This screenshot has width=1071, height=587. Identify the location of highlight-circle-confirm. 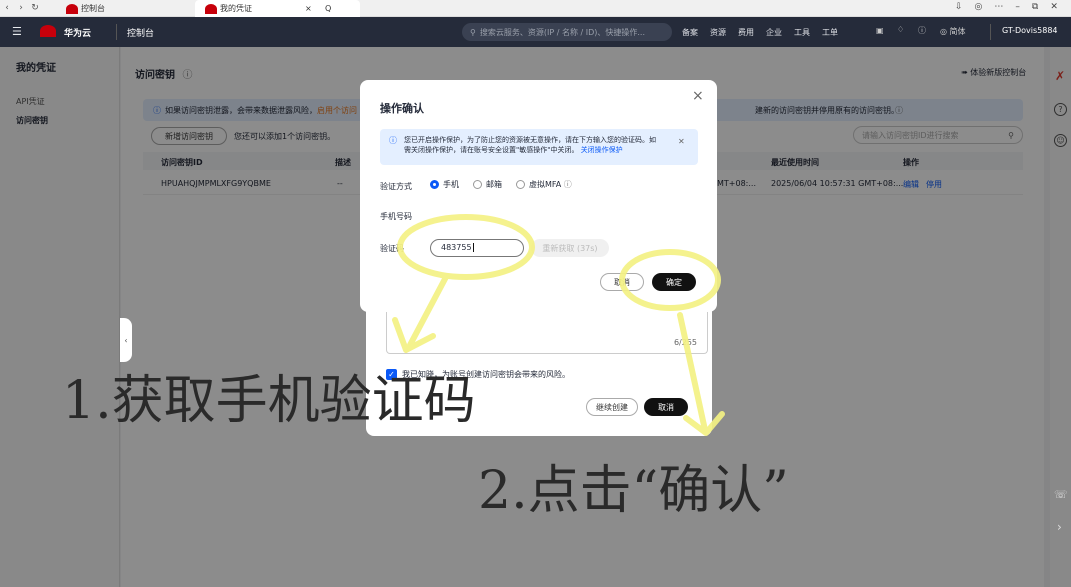
(670, 280).